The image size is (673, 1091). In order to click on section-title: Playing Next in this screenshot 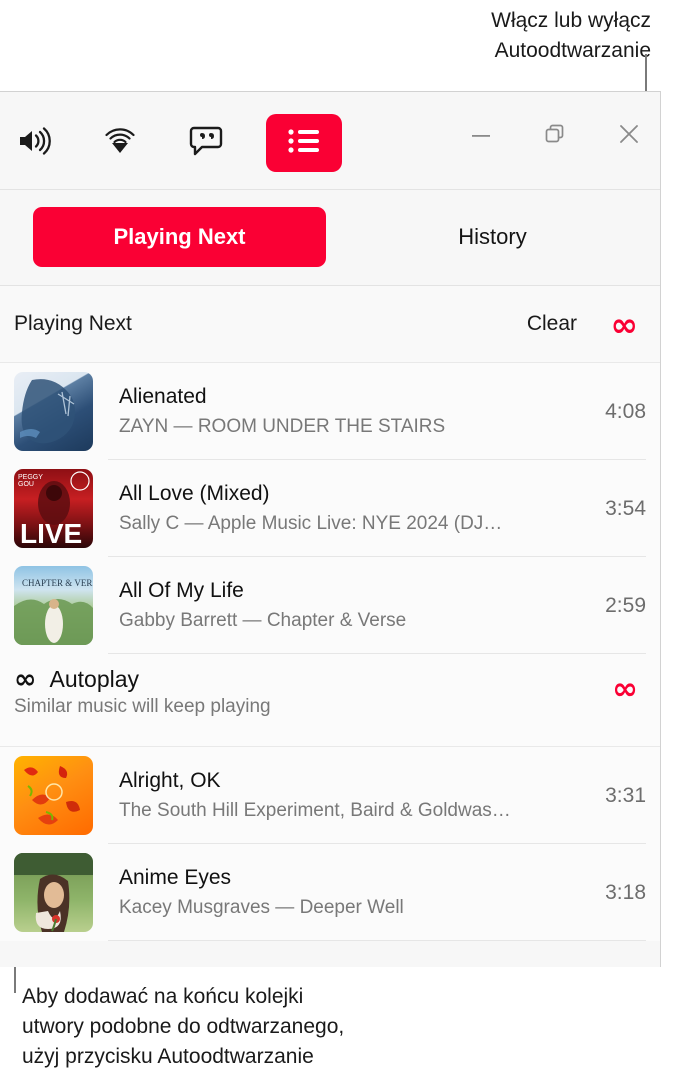, I will do `click(73, 323)`.